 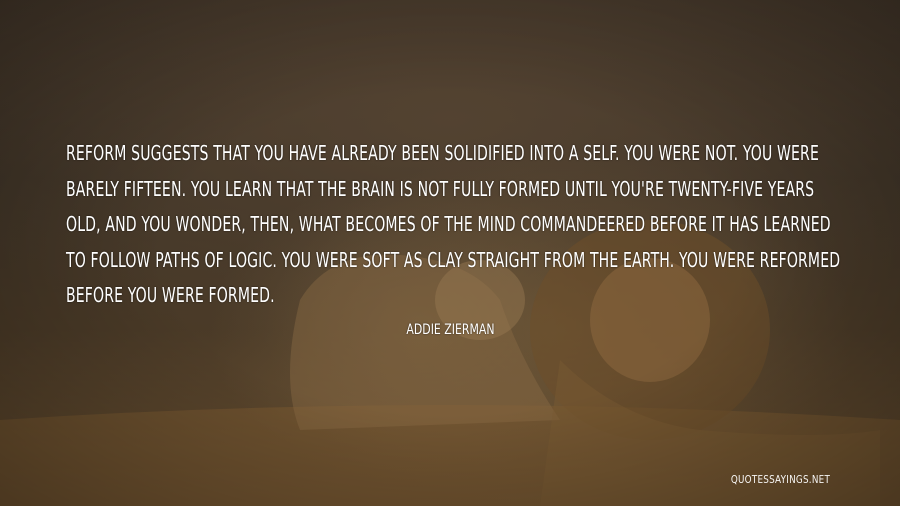 What do you see at coordinates (780, 479) in the screenshot?
I see `site-watermark: QUOTESSAYINGS.NET` at bounding box center [780, 479].